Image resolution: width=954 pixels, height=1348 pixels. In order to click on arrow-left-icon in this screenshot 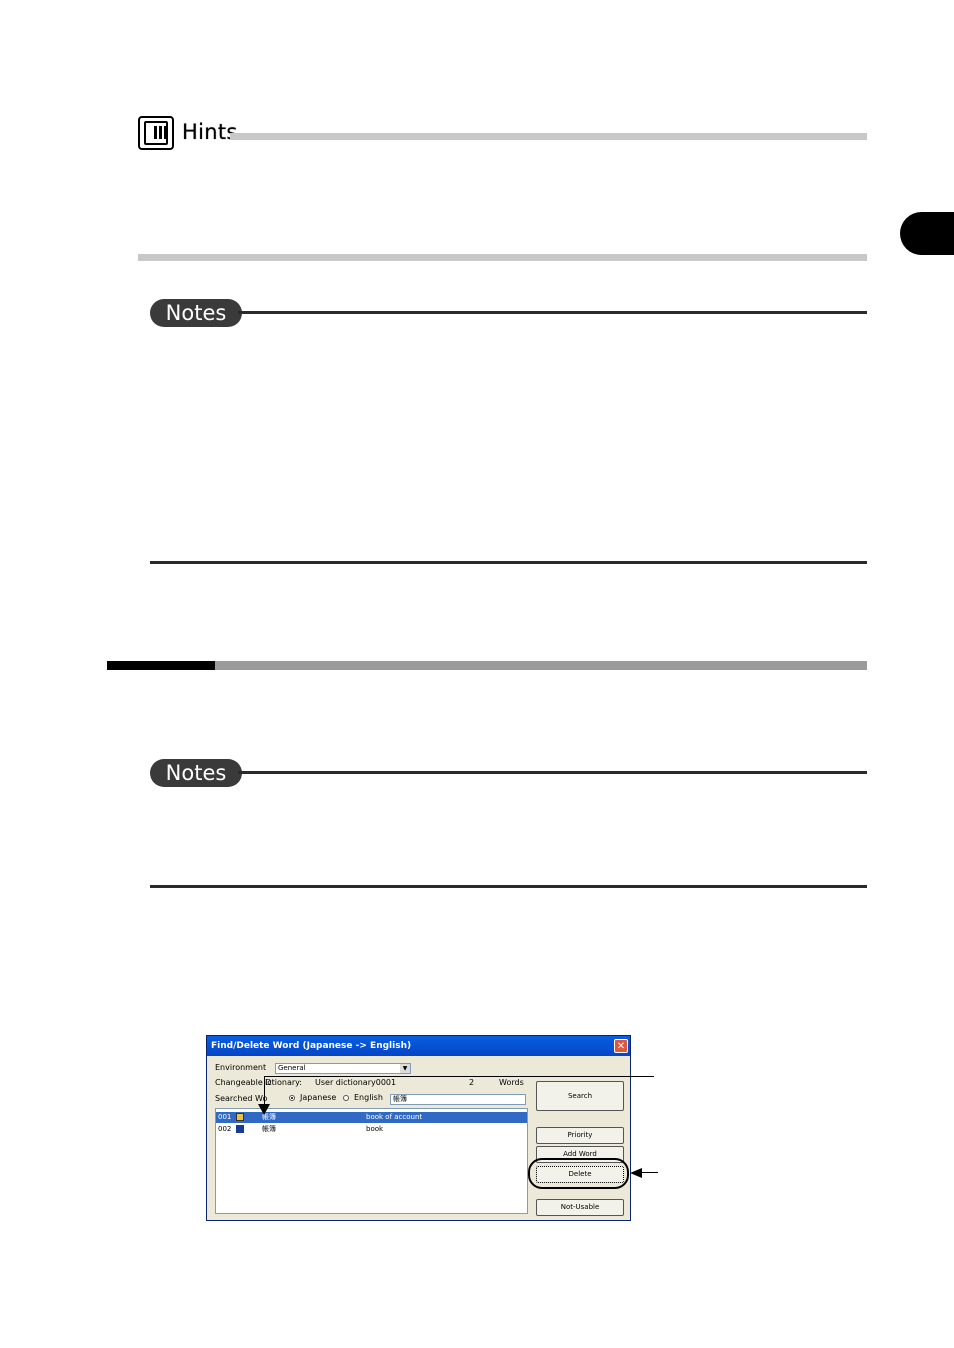, I will do `click(636, 1173)`.